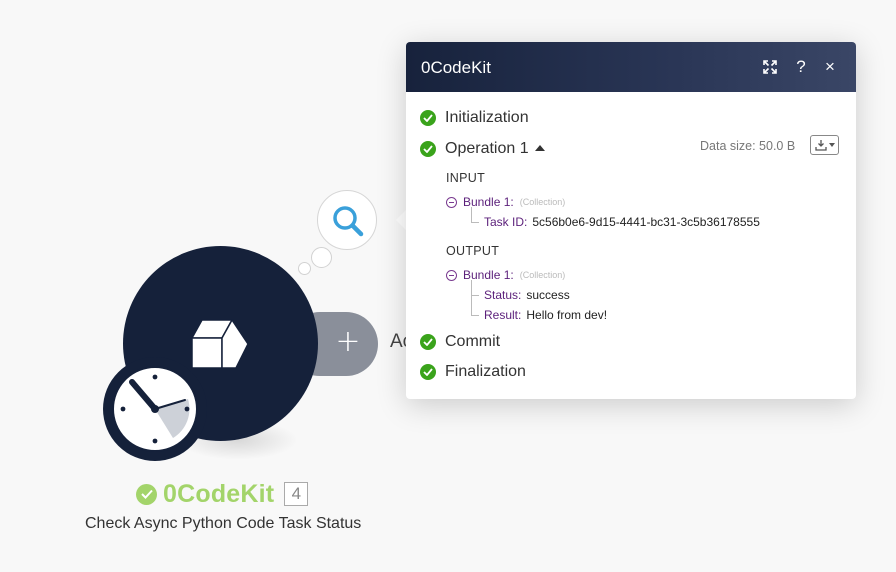  Describe the element at coordinates (304, 268) in the screenshot. I see `thought-dot-small` at that location.